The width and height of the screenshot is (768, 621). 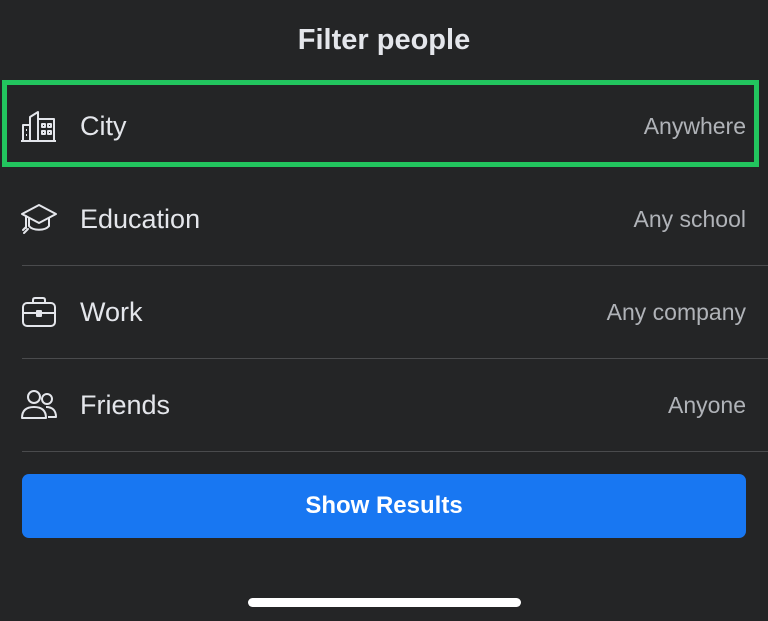 I want to click on filter-value-city: Anywhere, so click(x=694, y=126).